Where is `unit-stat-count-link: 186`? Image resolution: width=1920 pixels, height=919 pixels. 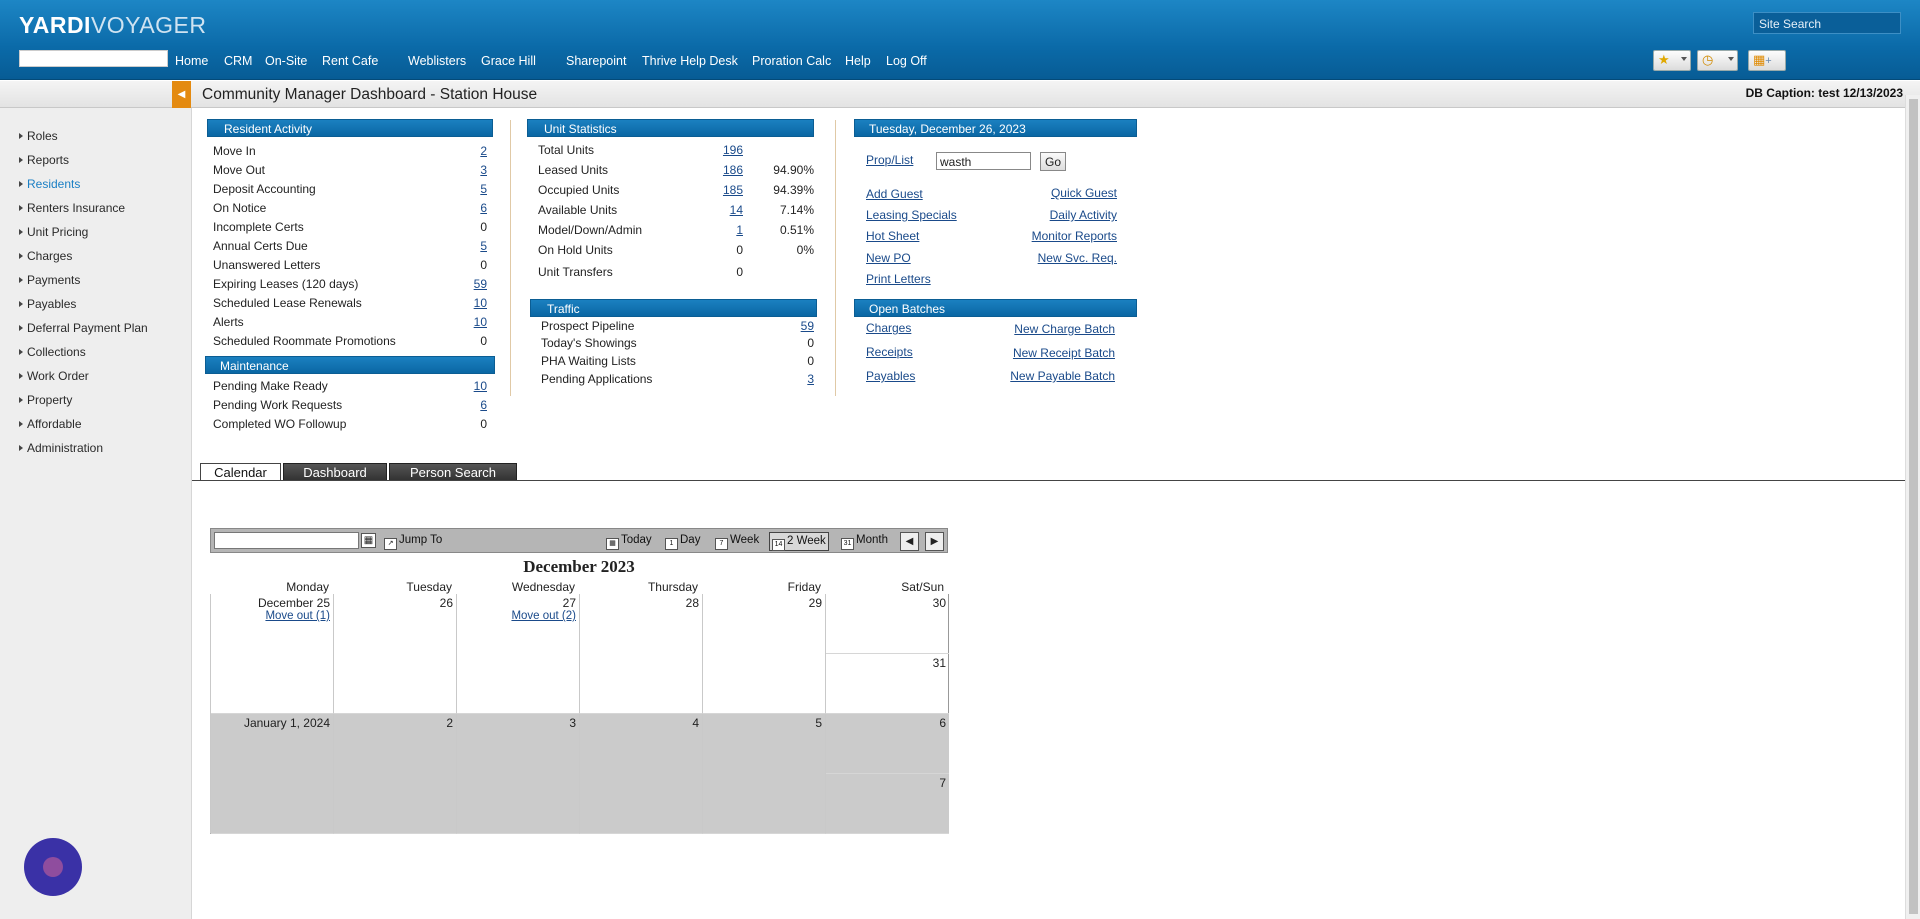 unit-stat-count-link: 186 is located at coordinates (721, 170).